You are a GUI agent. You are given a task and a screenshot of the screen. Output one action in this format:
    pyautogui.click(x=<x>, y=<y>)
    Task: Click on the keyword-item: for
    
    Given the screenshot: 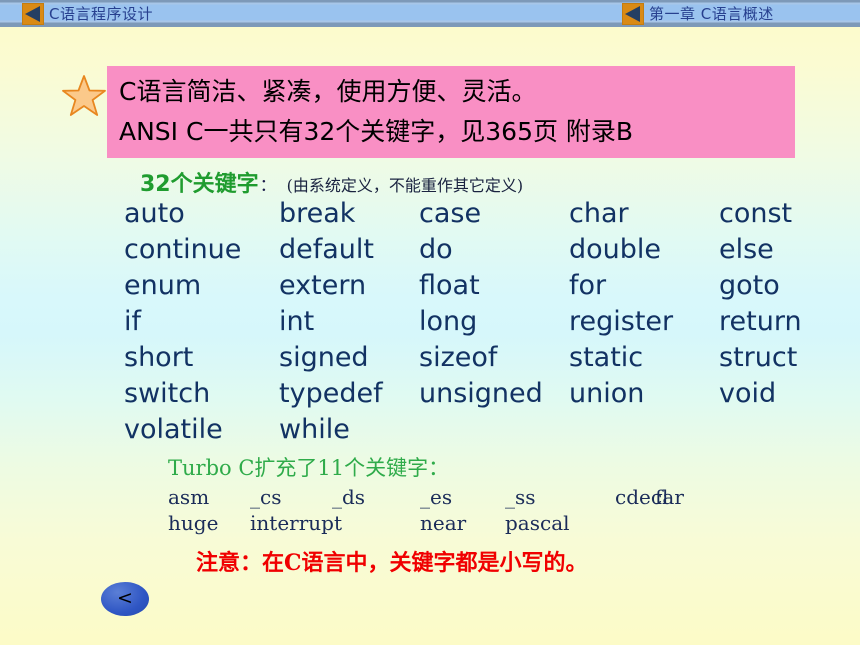 What is the action you would take?
    pyautogui.click(x=588, y=285)
    